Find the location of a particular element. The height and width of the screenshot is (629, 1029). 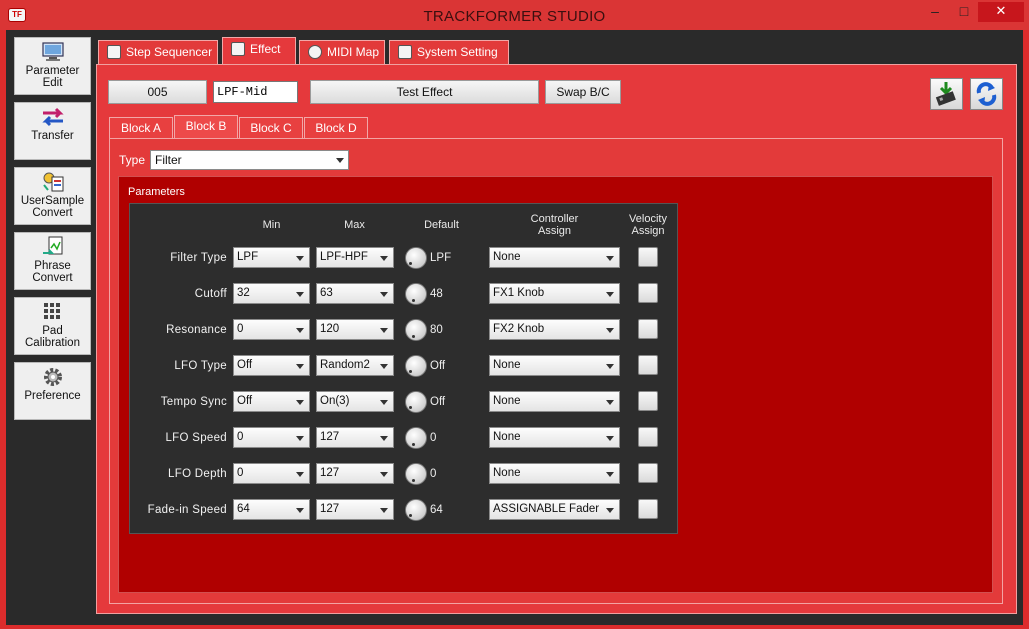

max-select: Random2 is located at coordinates (355, 365).